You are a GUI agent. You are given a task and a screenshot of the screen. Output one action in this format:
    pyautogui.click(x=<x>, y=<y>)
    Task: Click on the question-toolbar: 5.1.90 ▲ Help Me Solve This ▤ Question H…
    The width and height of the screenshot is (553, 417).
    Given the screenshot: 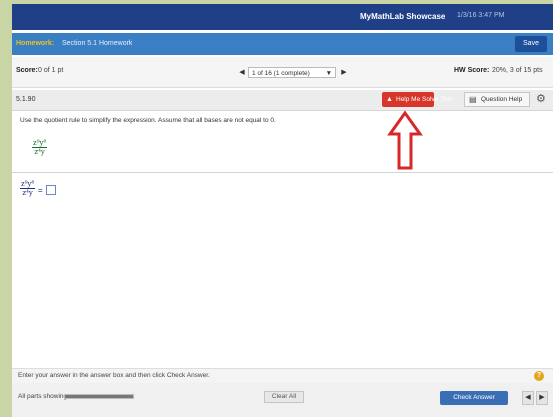 What is the action you would take?
    pyautogui.click(x=282, y=100)
    